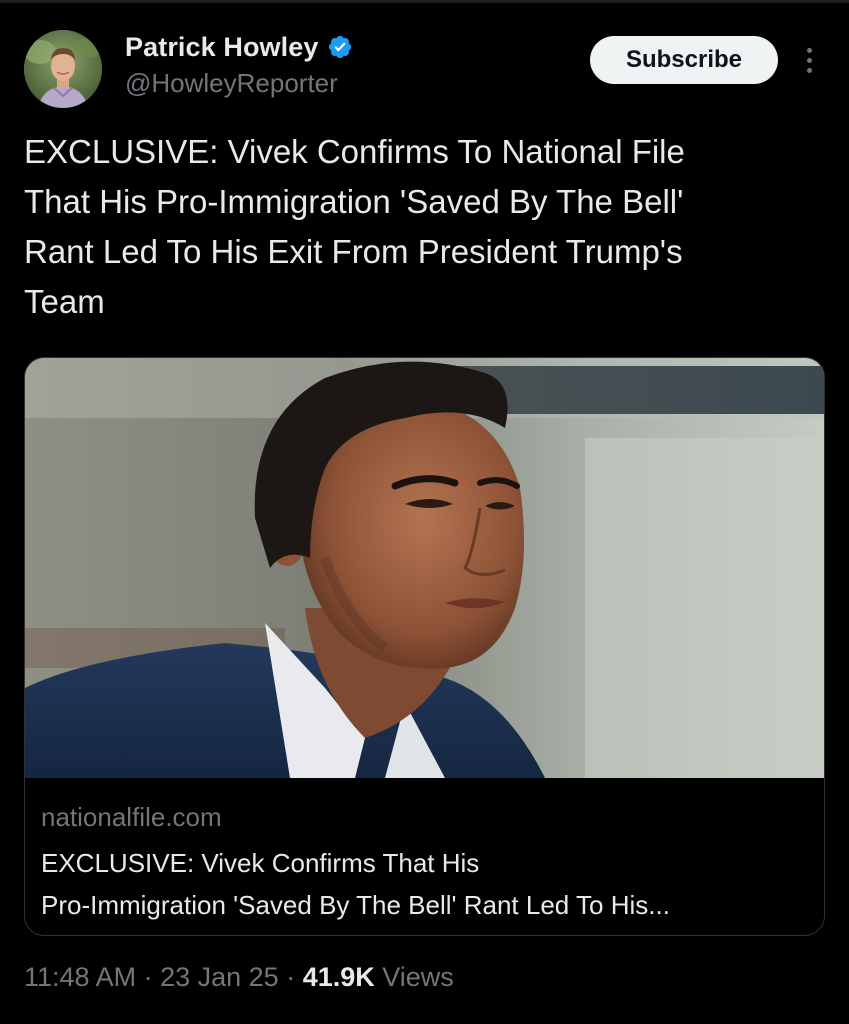 The image size is (849, 1024). I want to click on views-label: Views, so click(414, 977).